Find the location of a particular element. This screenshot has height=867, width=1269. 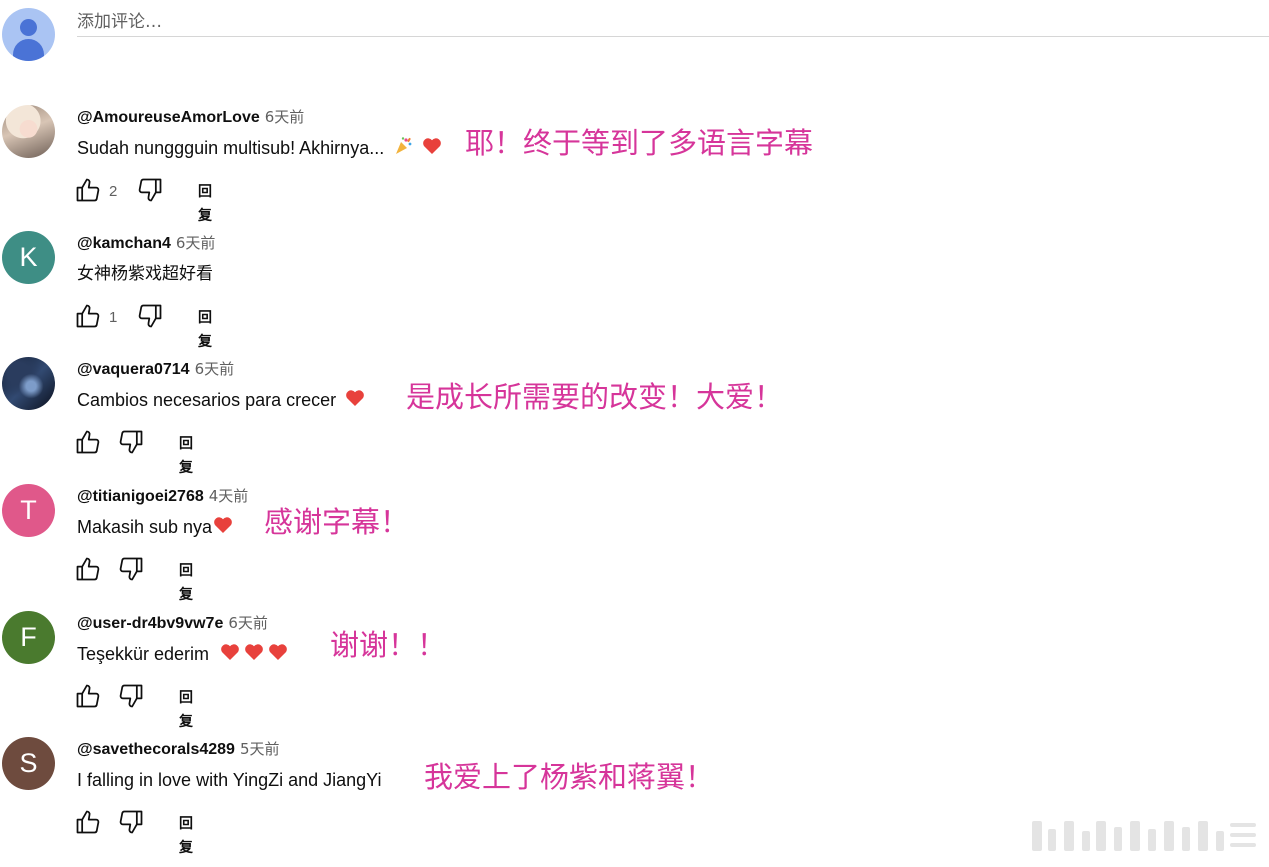

translation-overlay: 我爱上了杨紫和蒋翼！ is located at coordinates (569, 777).